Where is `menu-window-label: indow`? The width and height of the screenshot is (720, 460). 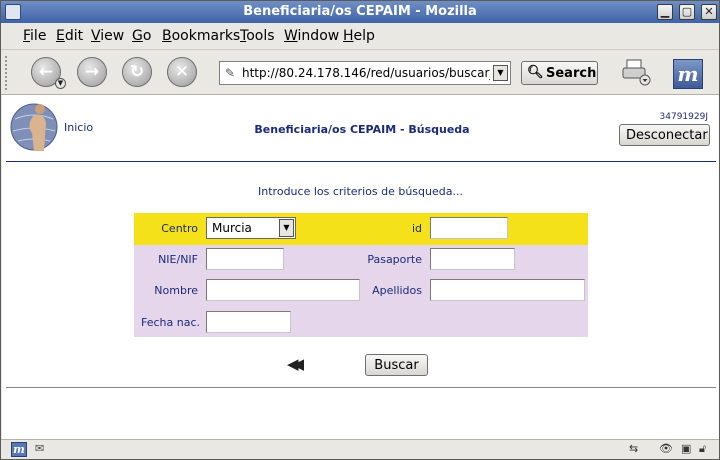 menu-window-label: indow is located at coordinates (318, 36).